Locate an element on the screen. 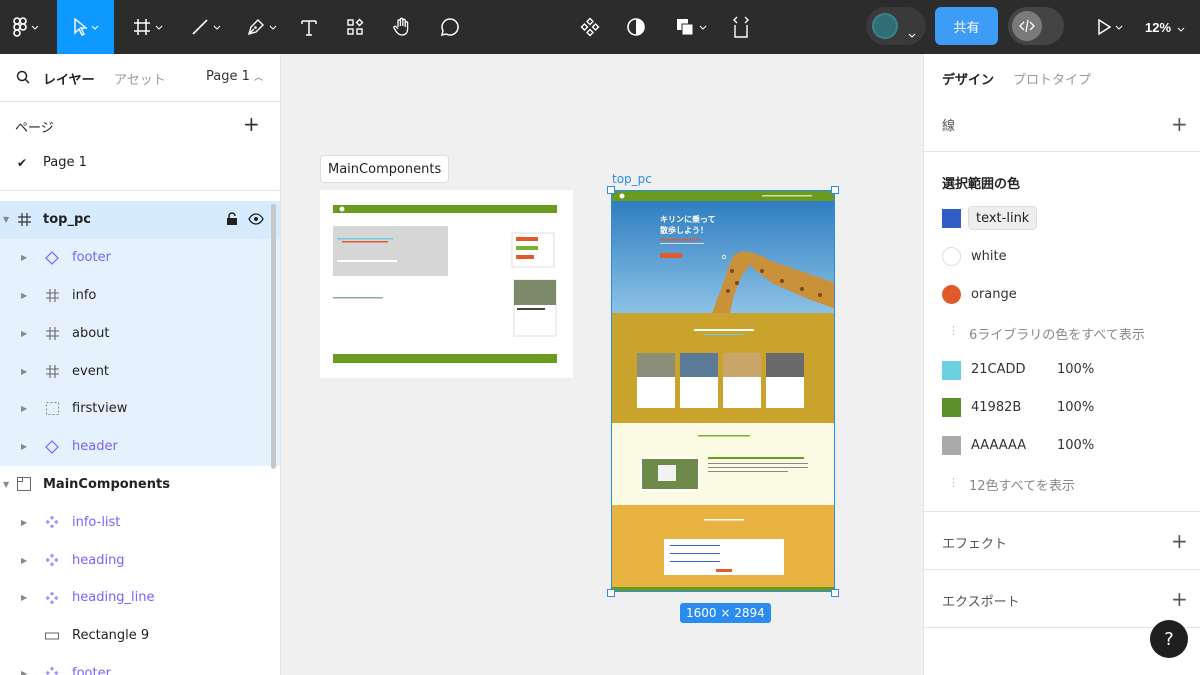 This screenshot has height=675, width=1200. present-button is located at coordinates (1110, 27).